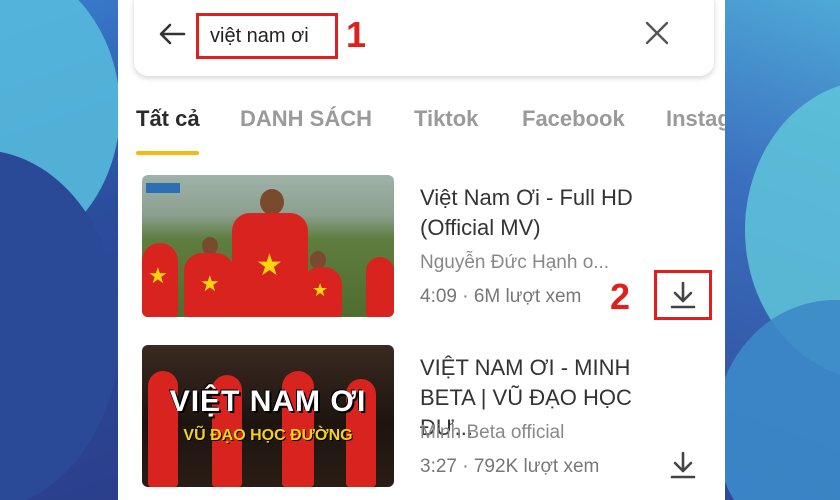 The width and height of the screenshot is (840, 500). I want to click on step-marker-2: 2, so click(620, 296).